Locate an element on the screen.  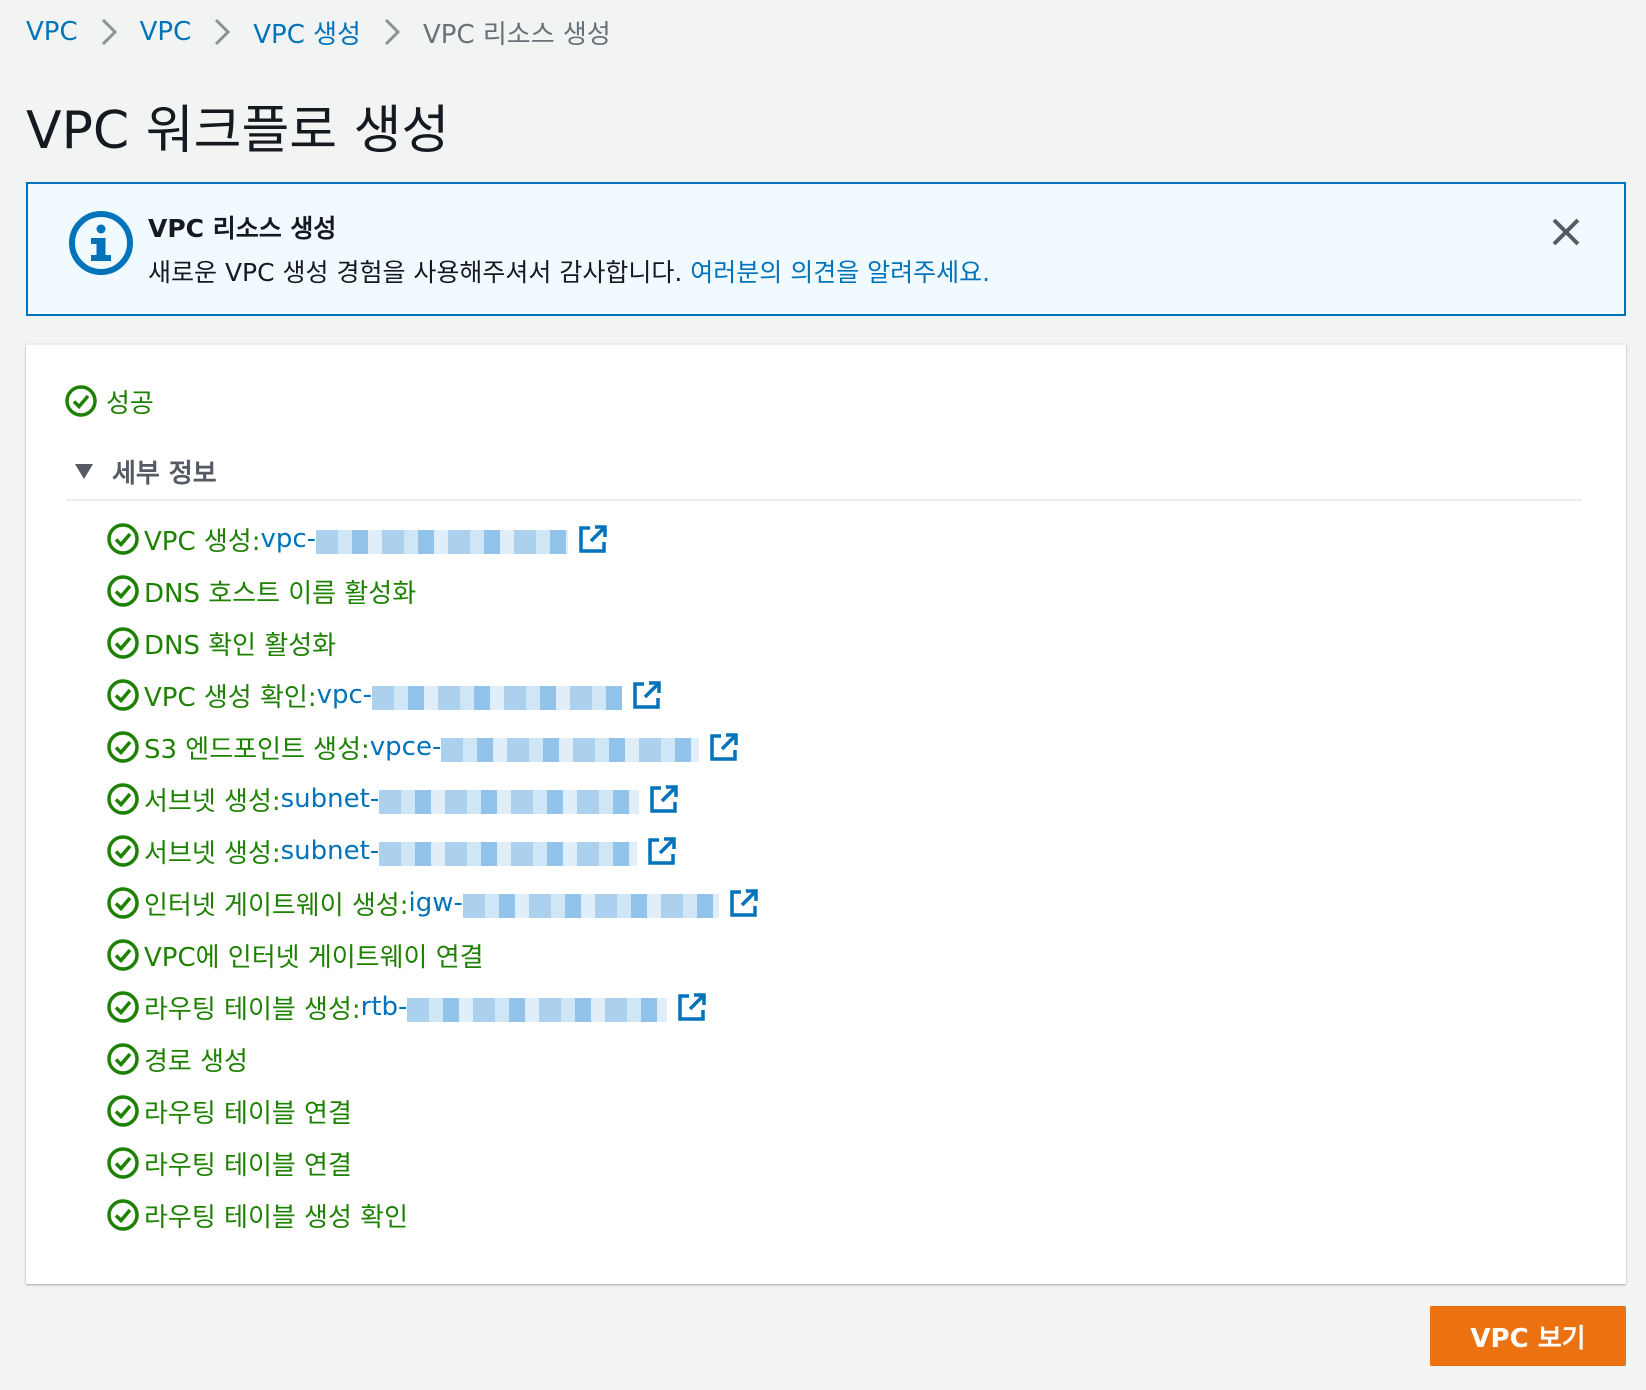
step-item: VPC 생성 확인: vpc- is located at coordinates (432, 695).